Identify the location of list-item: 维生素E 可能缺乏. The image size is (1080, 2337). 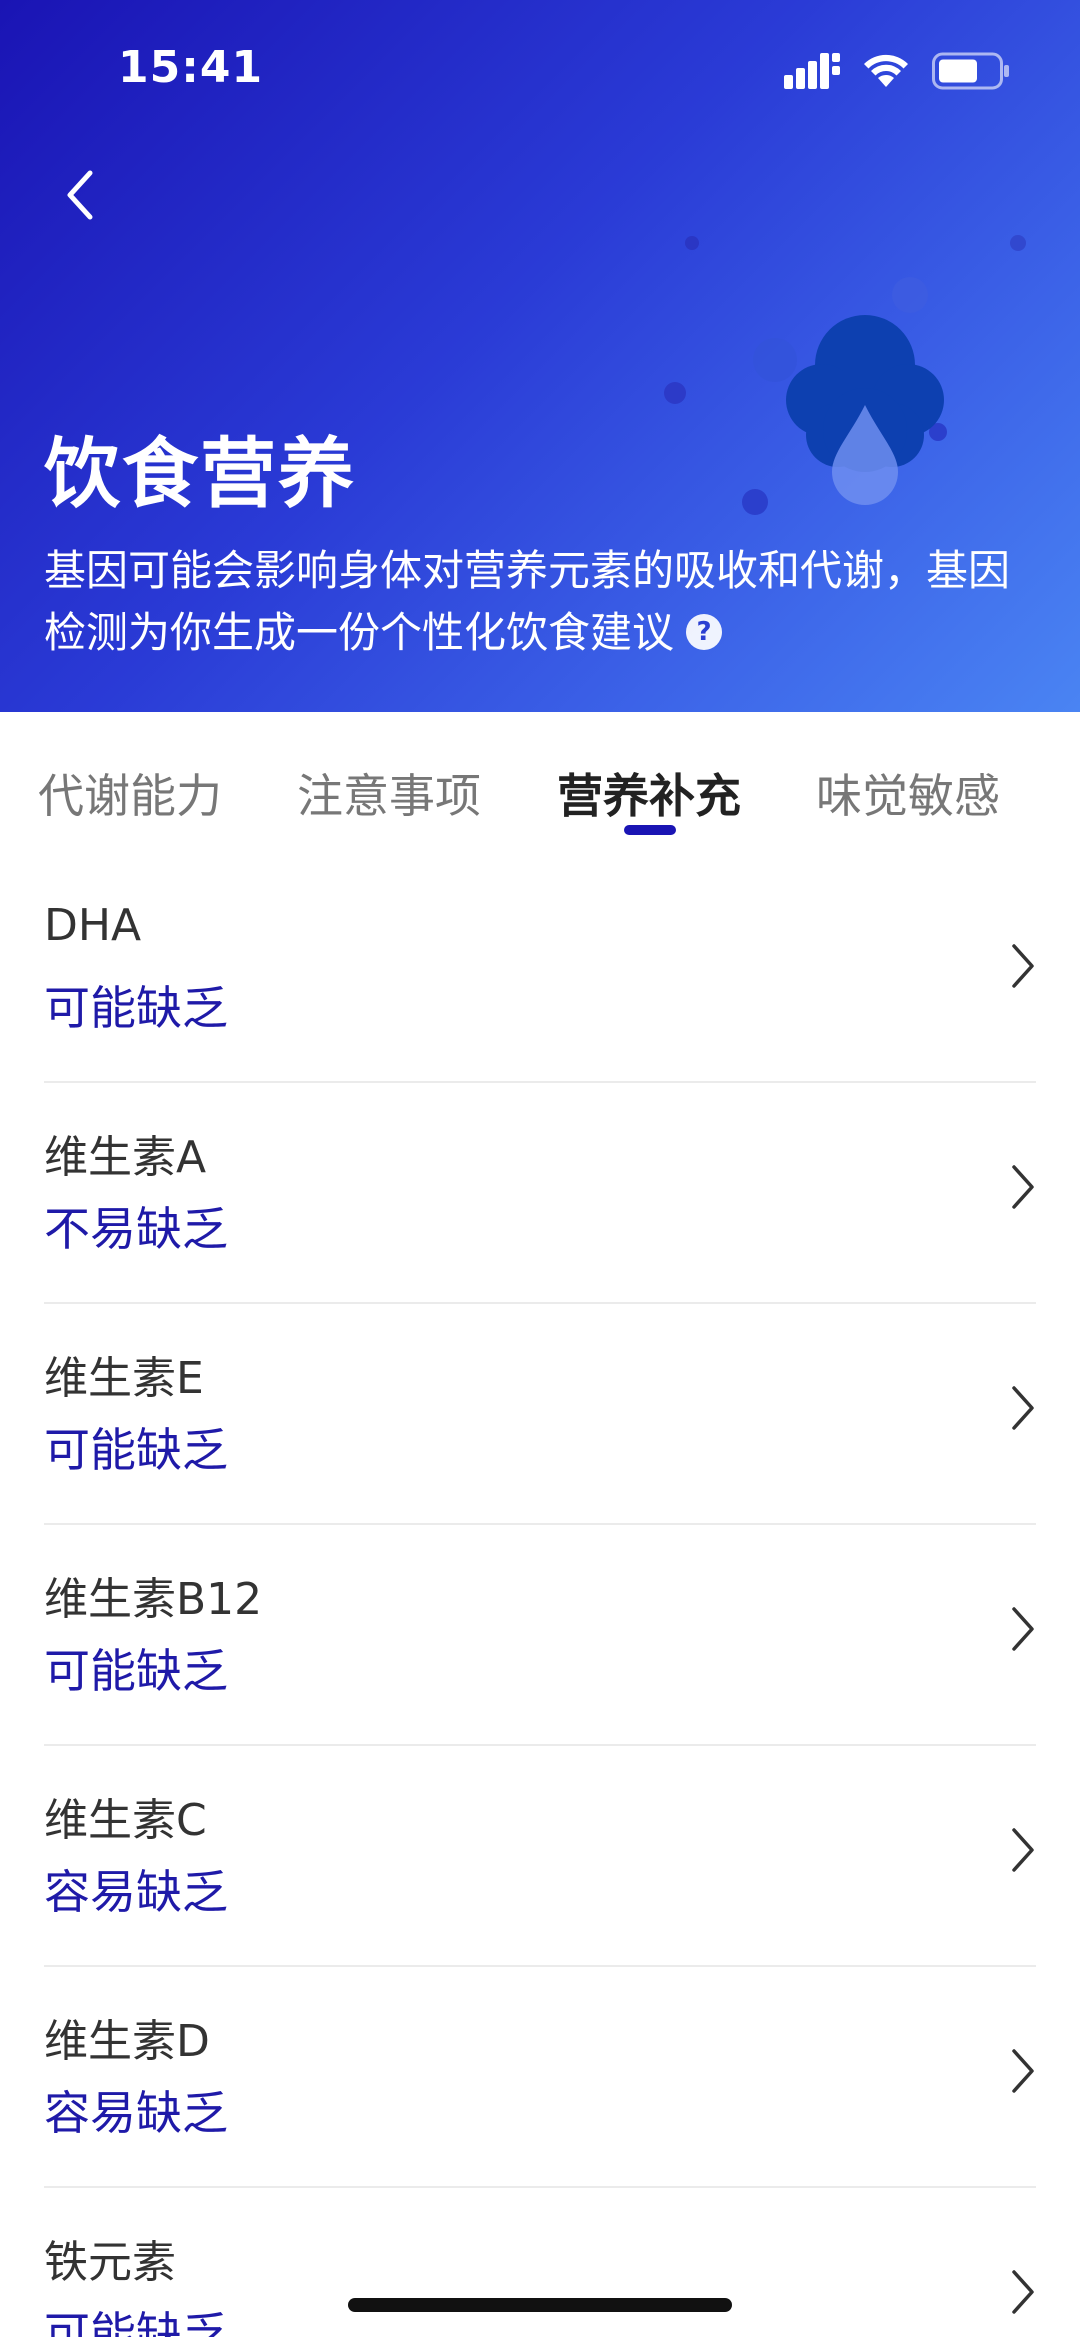
(540, 1414).